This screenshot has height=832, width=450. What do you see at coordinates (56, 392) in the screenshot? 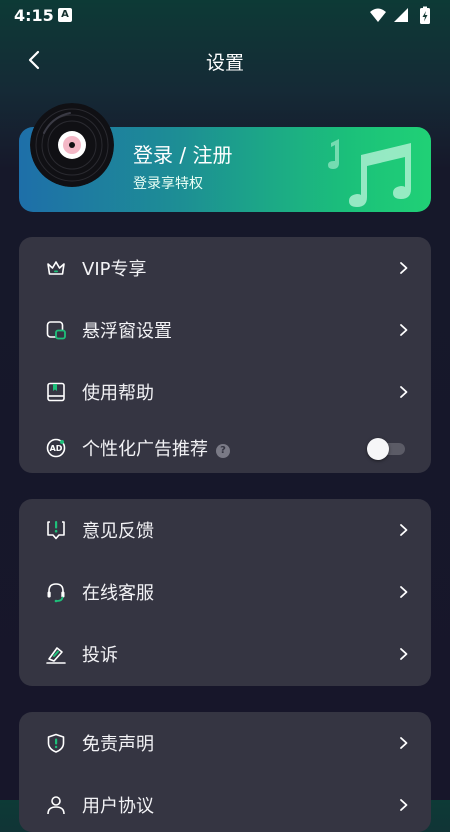
I see `help-book-icon` at bounding box center [56, 392].